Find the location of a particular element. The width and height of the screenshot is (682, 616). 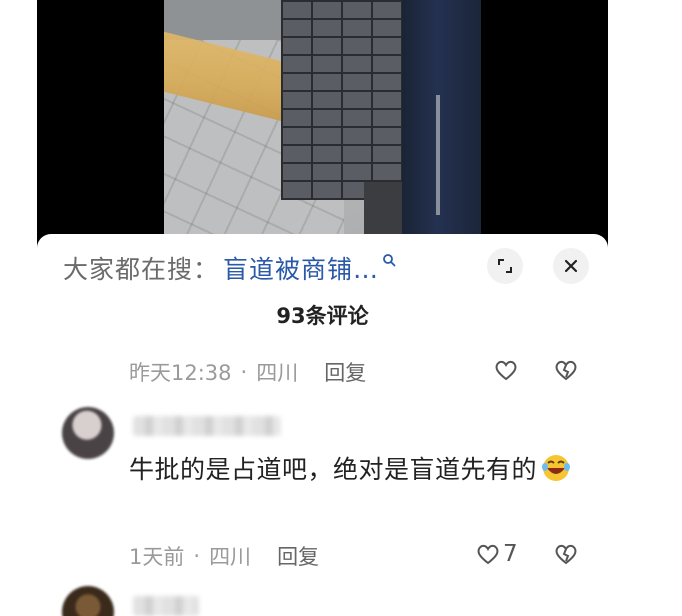

comment-time: 昨天12:38 is located at coordinates (180, 373).